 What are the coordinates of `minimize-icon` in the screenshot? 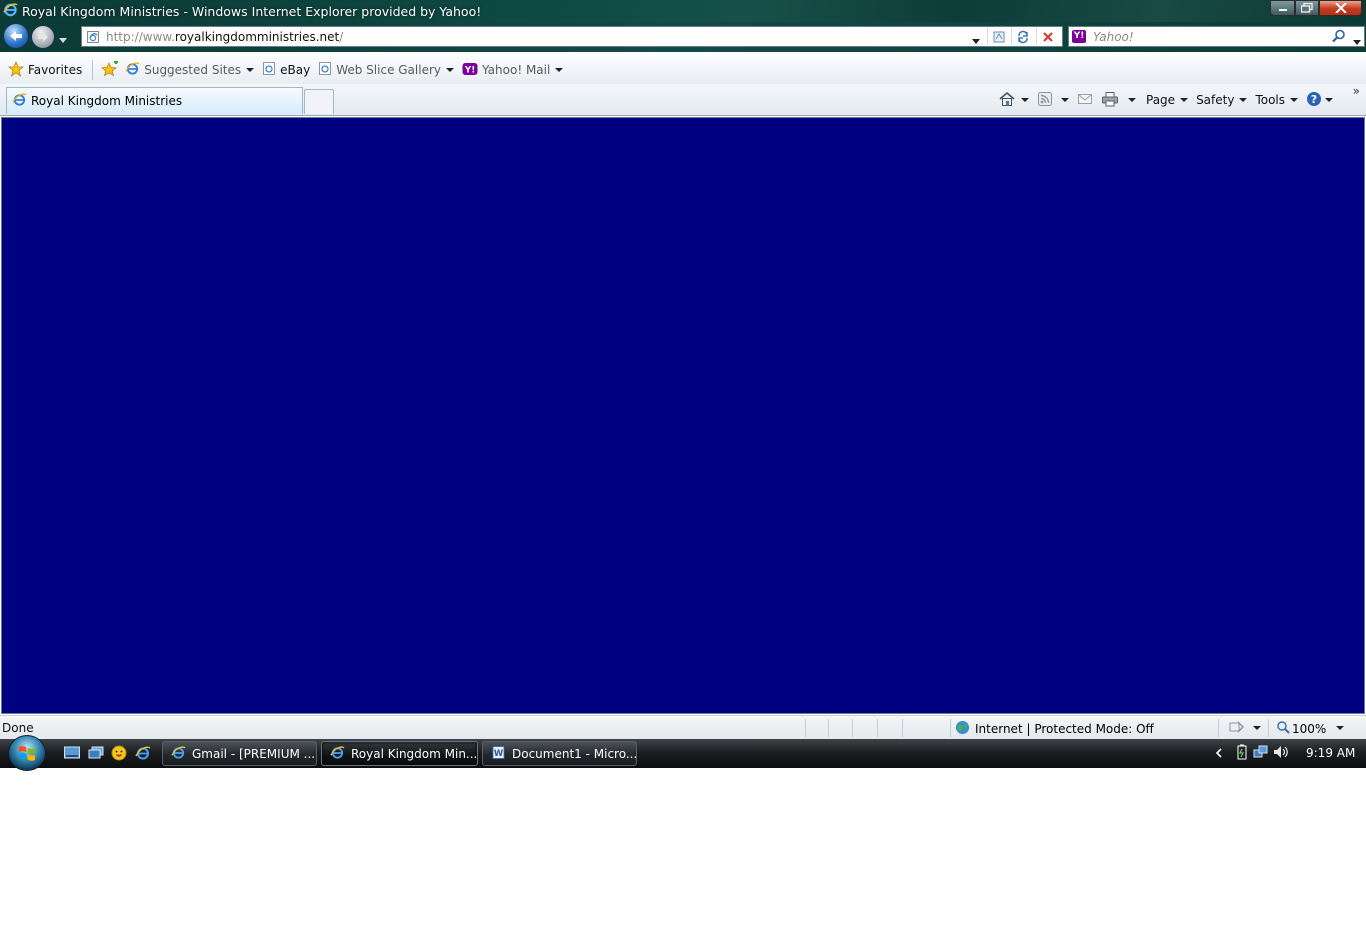 It's located at (1282, 10).